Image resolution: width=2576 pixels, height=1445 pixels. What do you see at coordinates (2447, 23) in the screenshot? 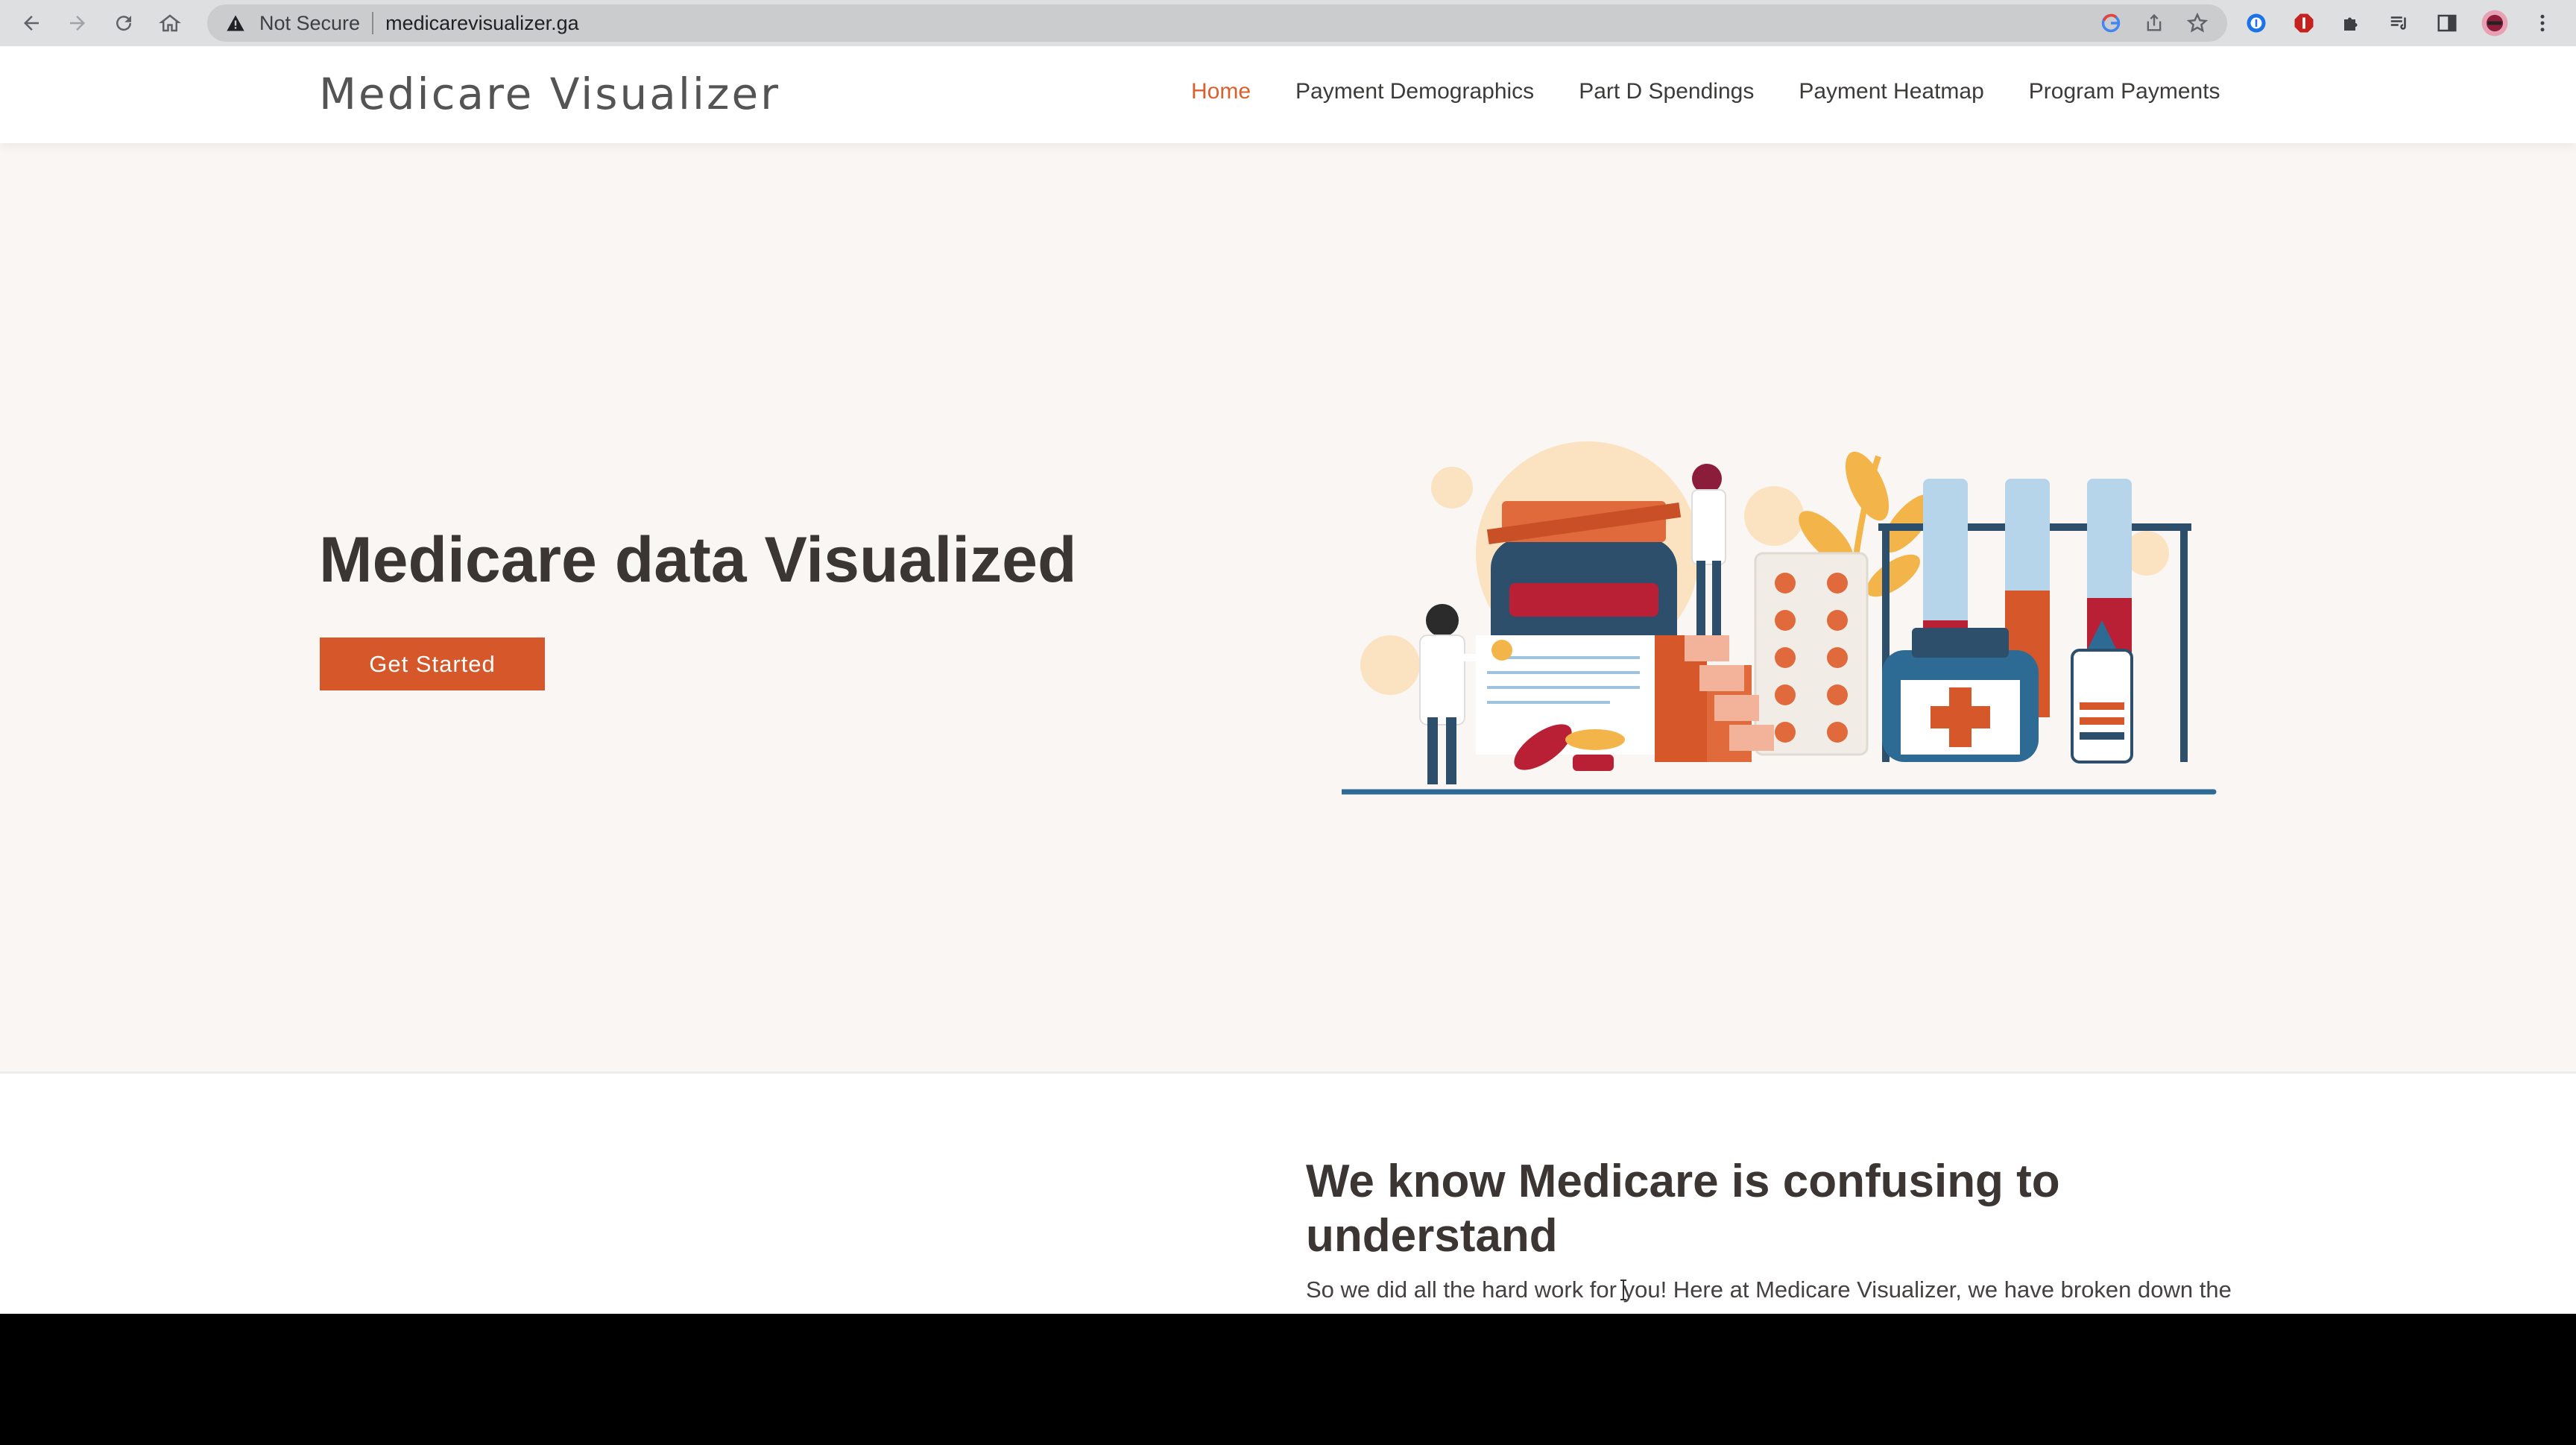
I see `side-panel-icon` at bounding box center [2447, 23].